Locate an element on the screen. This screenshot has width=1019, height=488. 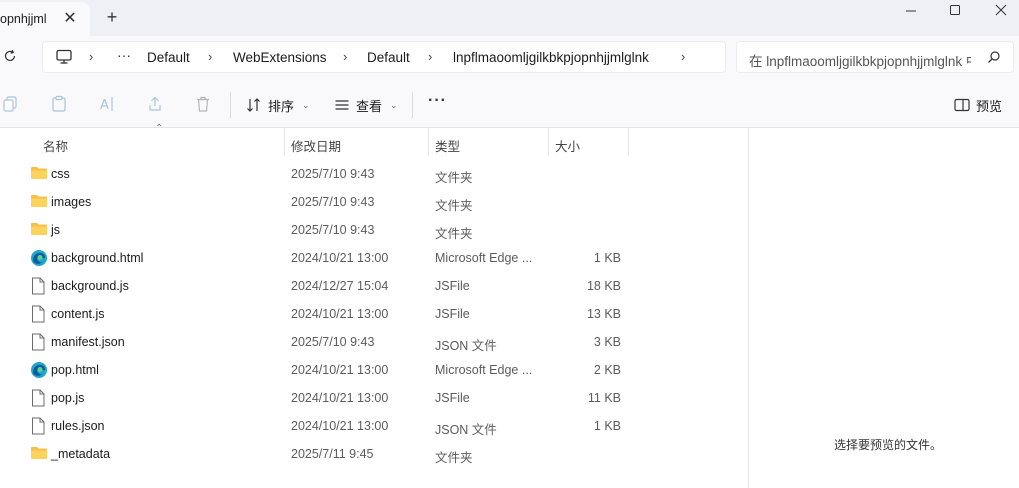
view-icon is located at coordinates (342, 105).